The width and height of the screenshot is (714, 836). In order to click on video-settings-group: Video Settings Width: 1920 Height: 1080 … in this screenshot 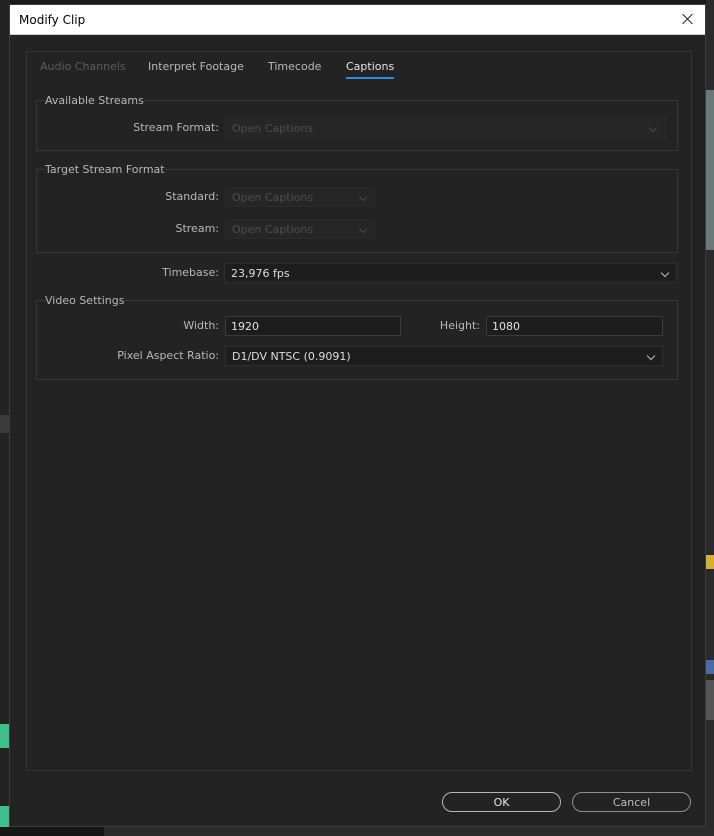, I will do `click(357, 337)`.